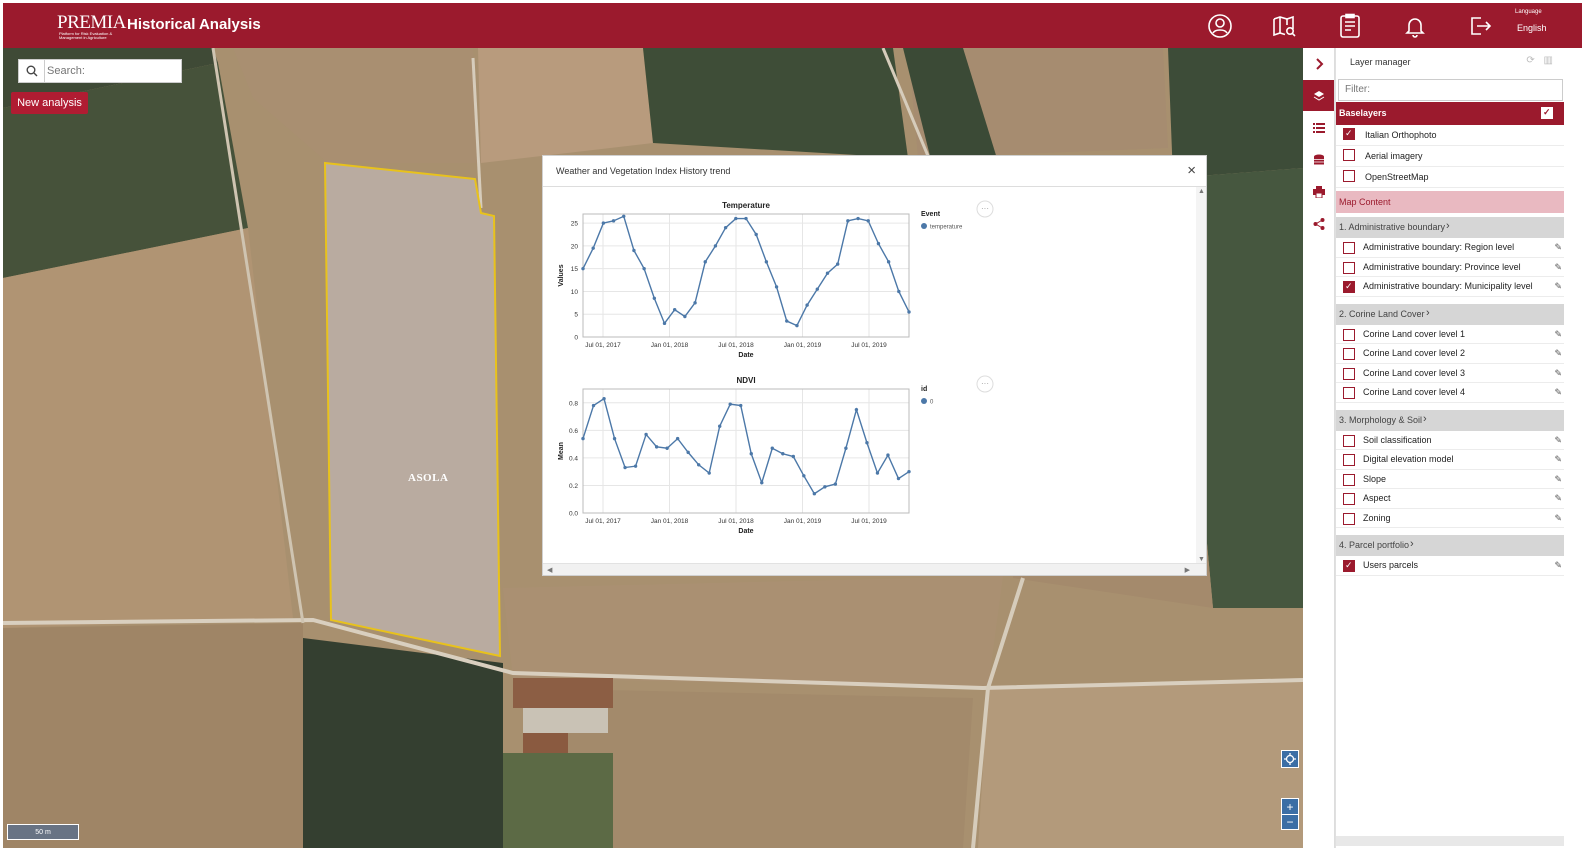 This screenshot has height=860, width=1585. What do you see at coordinates (1450, 113) in the screenshot?
I see `baselayers-header: Baselayers` at bounding box center [1450, 113].